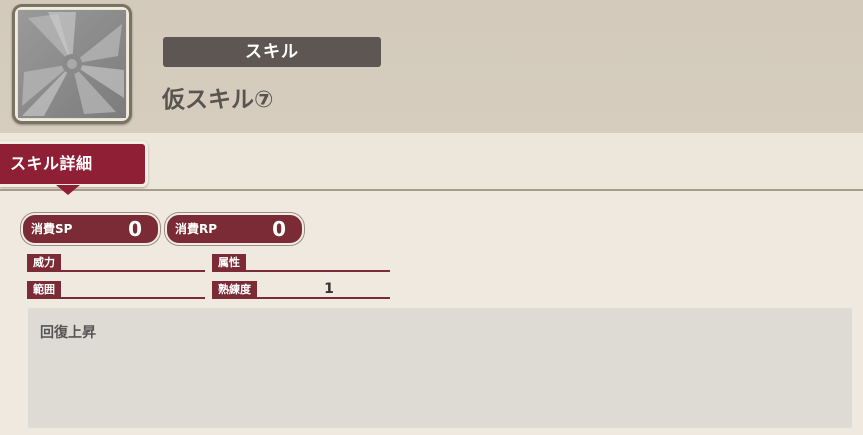 The height and width of the screenshot is (435, 863). Describe the element at coordinates (301, 262) in the screenshot. I see `stat-attribute: 属性` at that location.